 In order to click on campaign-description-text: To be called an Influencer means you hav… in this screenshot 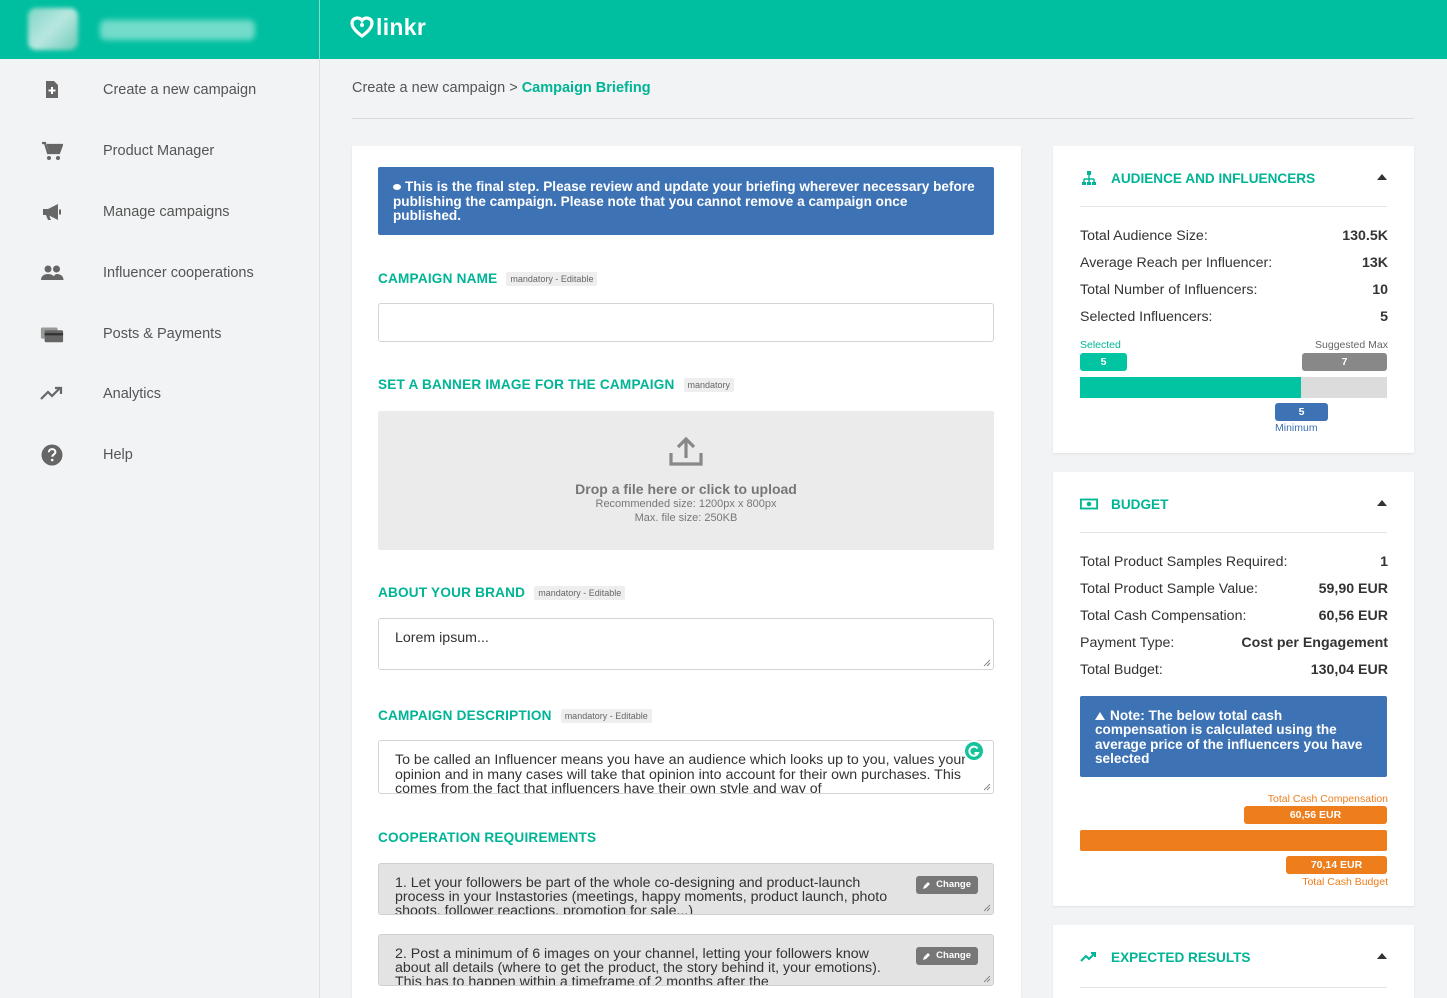, I will do `click(681, 773)`.